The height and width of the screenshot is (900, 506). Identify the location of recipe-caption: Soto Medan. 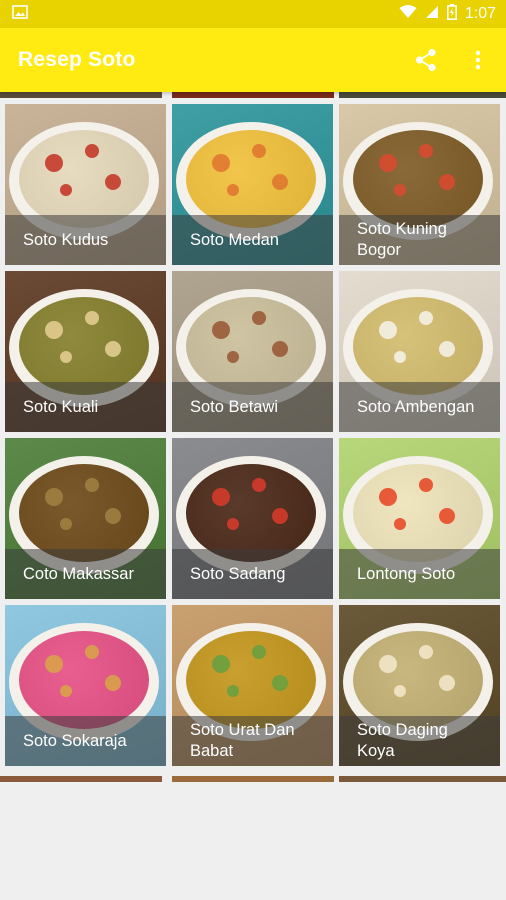
(252, 240).